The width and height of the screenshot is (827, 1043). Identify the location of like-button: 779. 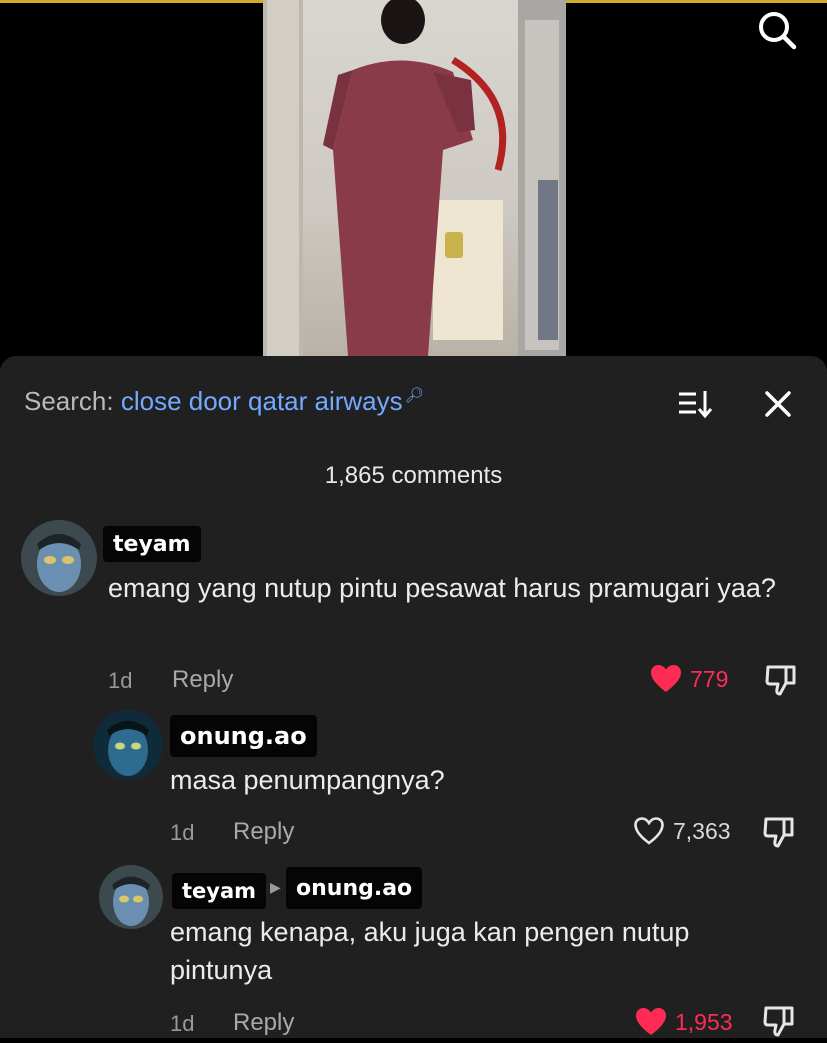
(689, 679).